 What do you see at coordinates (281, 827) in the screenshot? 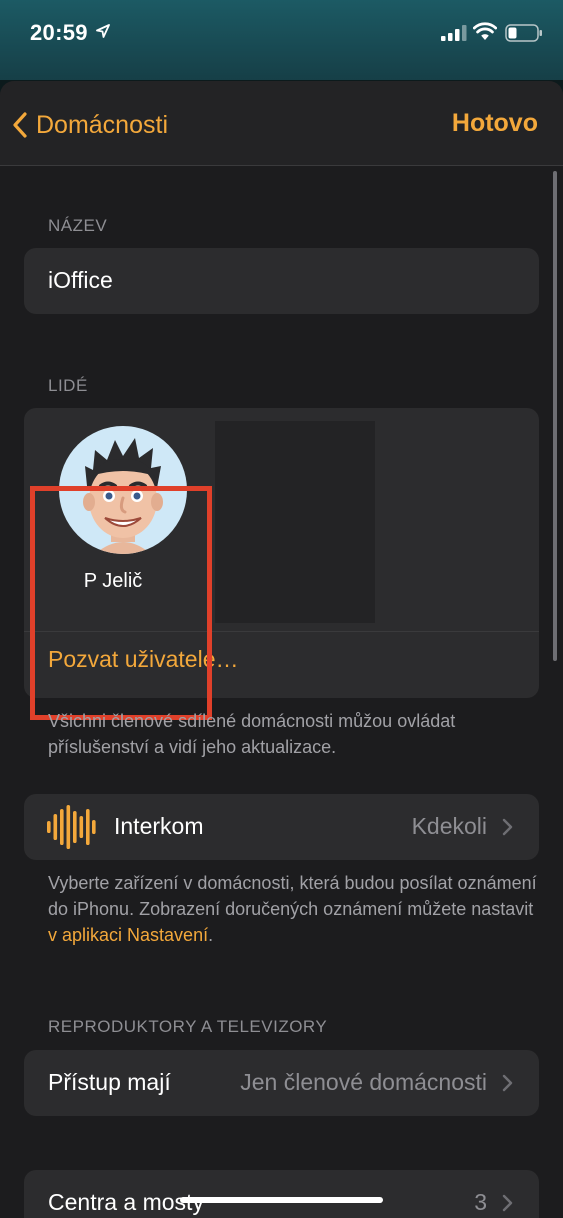
I see `intercom-row: Interkom Kdekoli` at bounding box center [281, 827].